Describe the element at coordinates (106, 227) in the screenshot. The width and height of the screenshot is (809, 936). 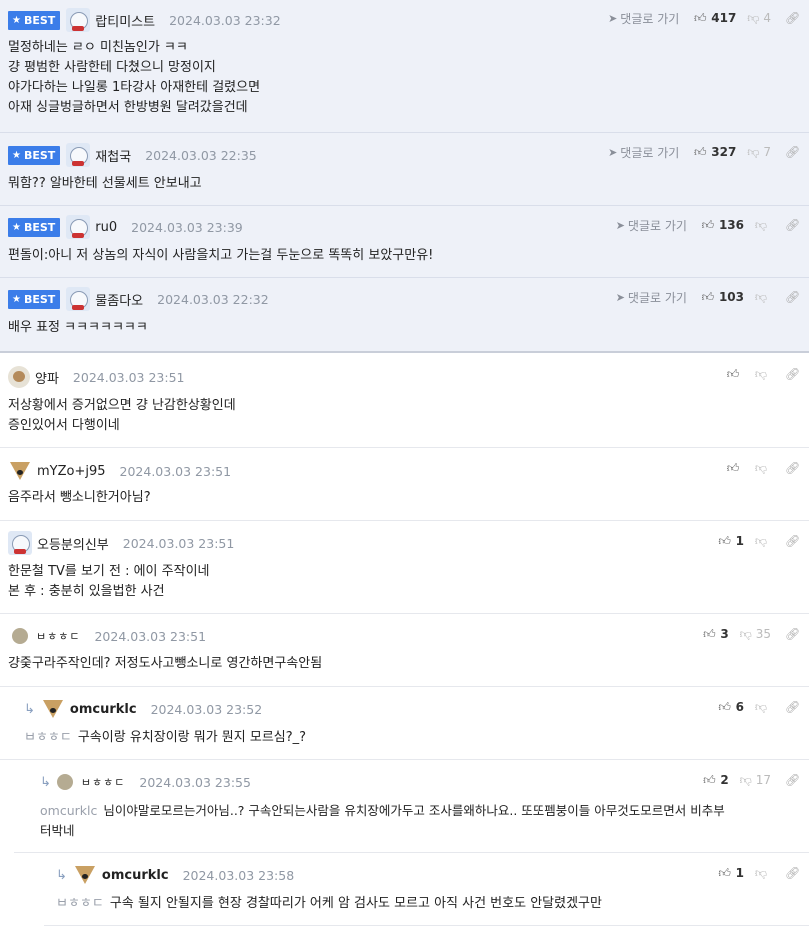
I see `author-name: ru0` at that location.